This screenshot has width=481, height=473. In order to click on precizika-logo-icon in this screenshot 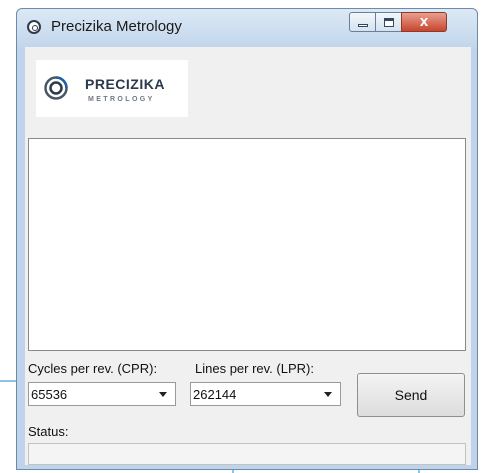, I will do `click(34, 27)`.